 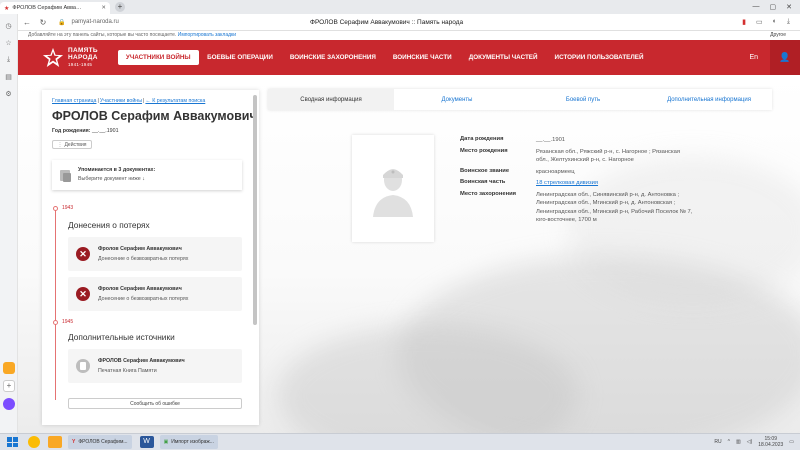 What do you see at coordinates (551, 140) in the screenshot?
I see `info-value: __.__.1901` at bounding box center [551, 140].